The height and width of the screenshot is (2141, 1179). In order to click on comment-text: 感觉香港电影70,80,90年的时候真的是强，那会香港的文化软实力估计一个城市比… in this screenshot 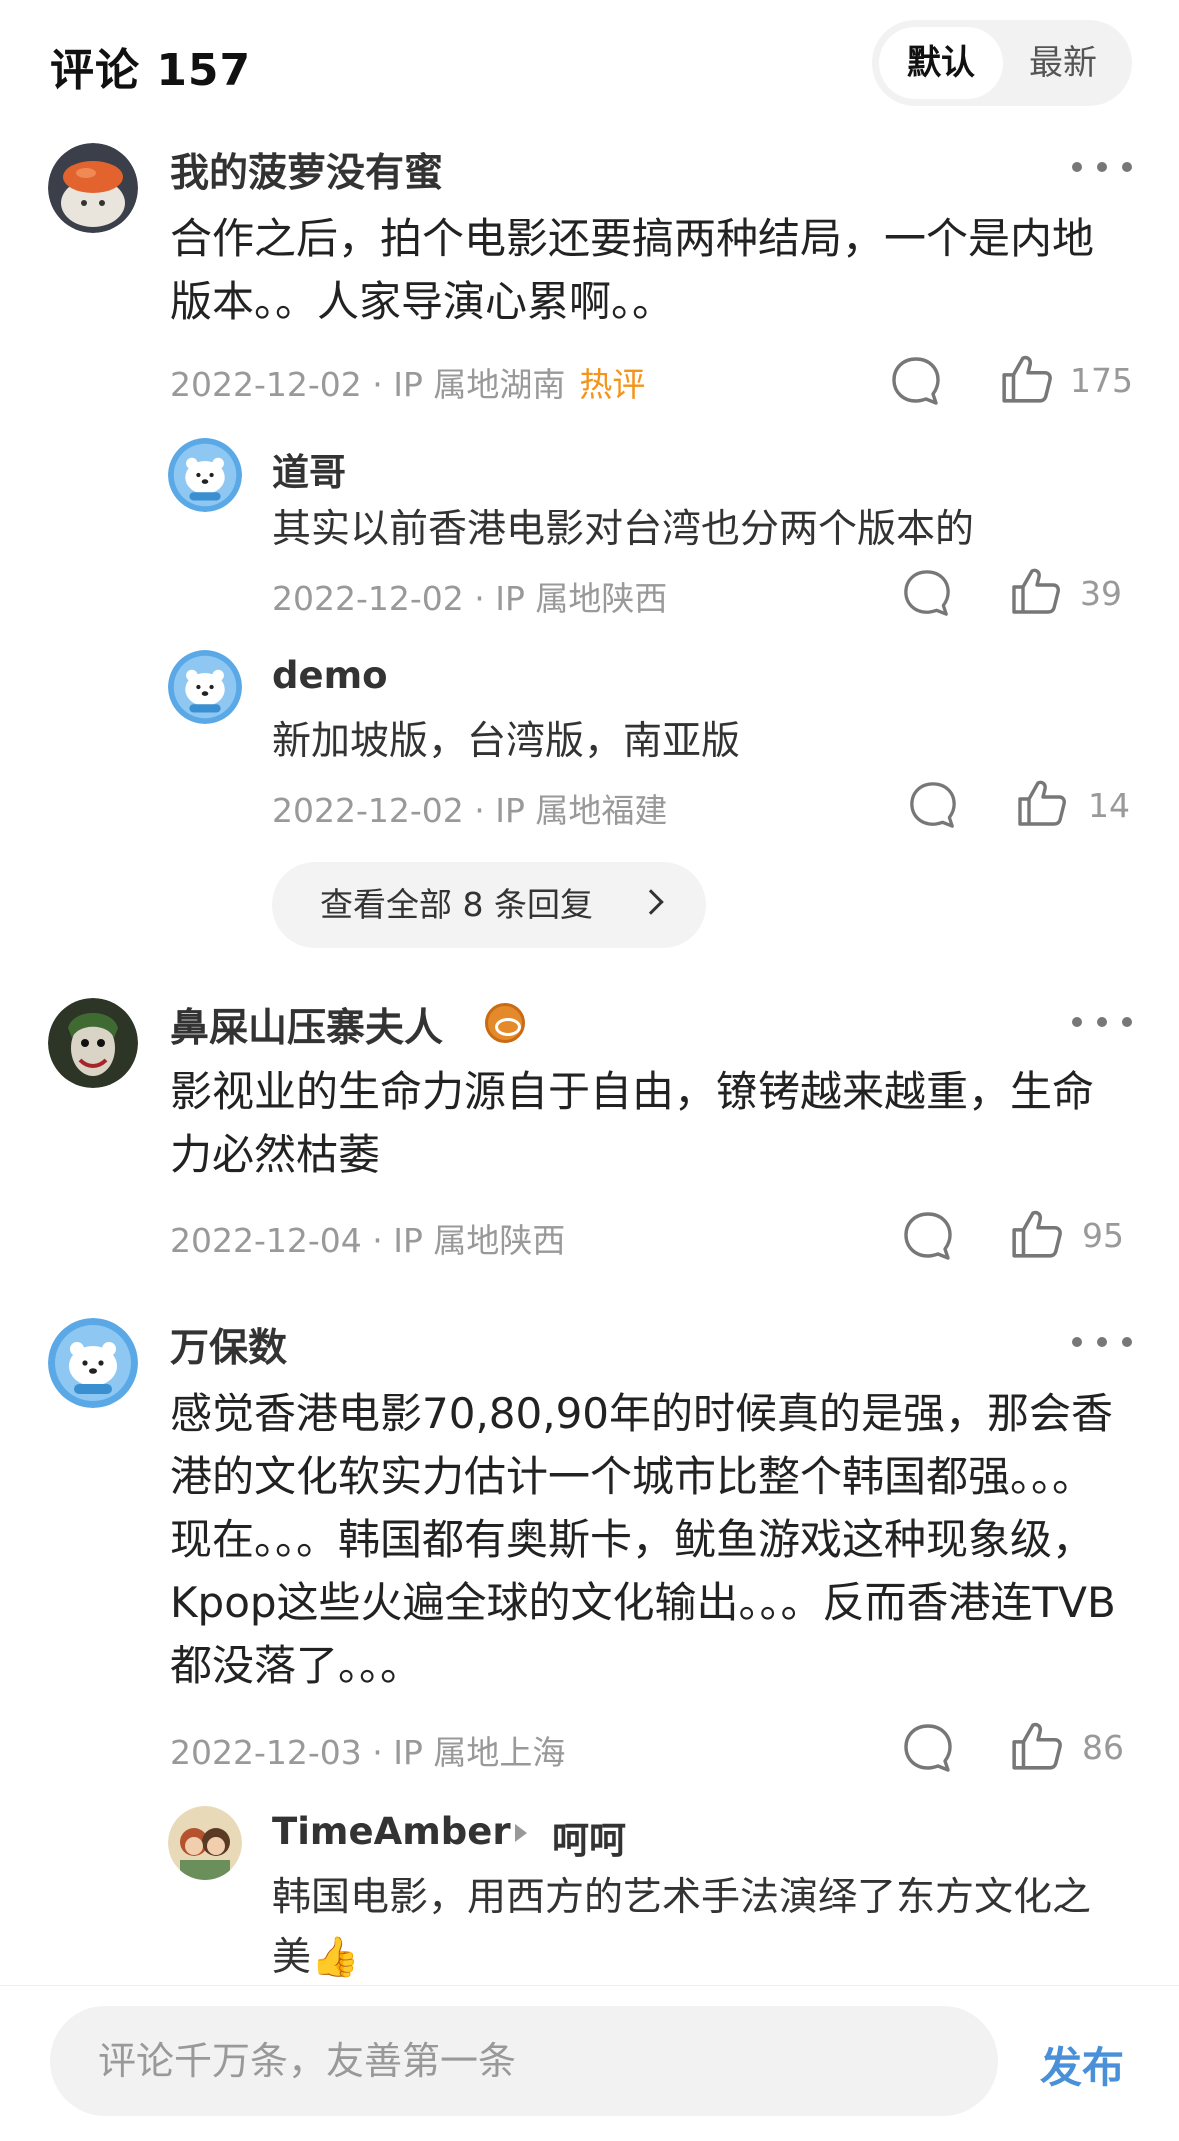, I will do `click(643, 1539)`.